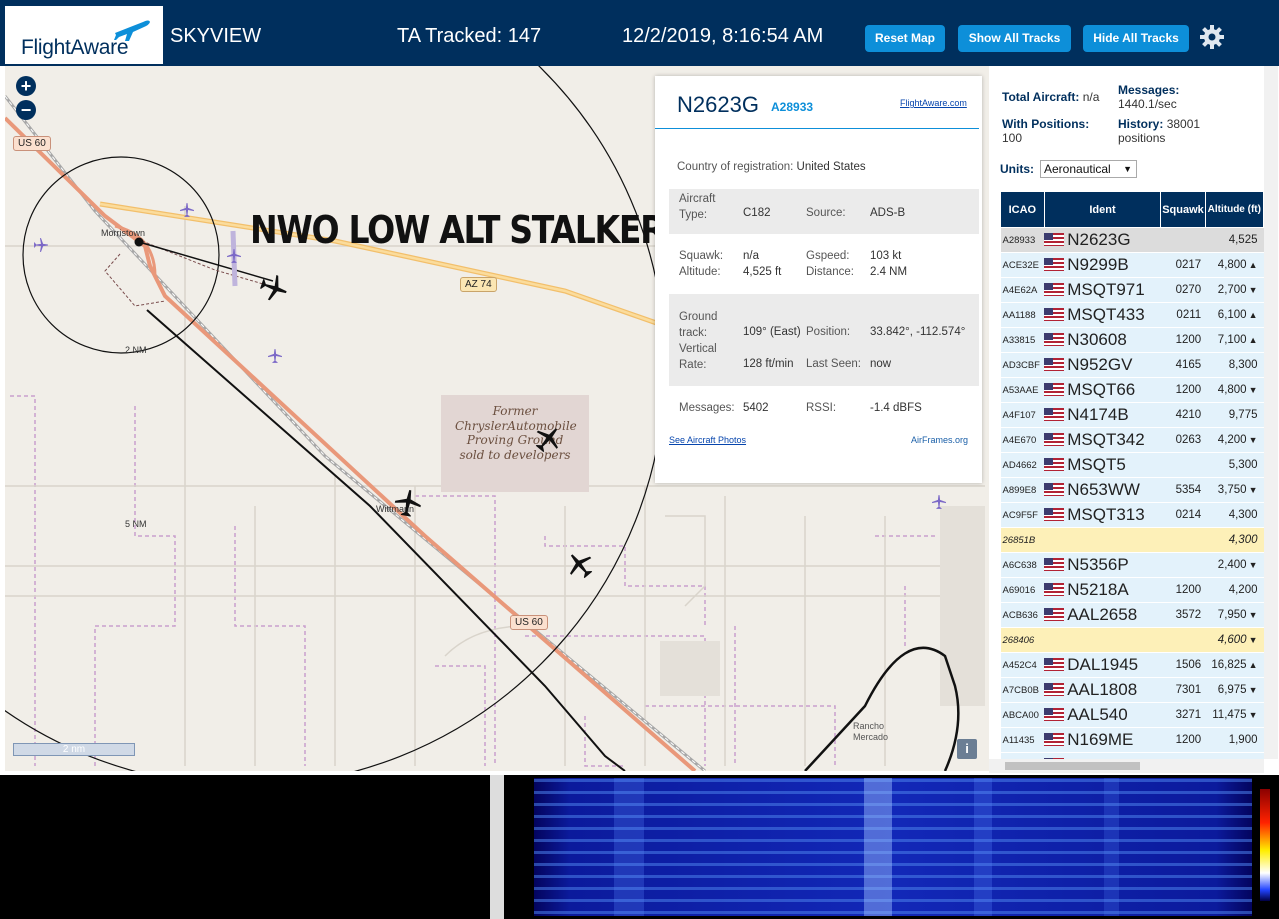 Image resolution: width=1279 pixels, height=919 pixels. I want to click on gear-icon, so click(1212, 37).